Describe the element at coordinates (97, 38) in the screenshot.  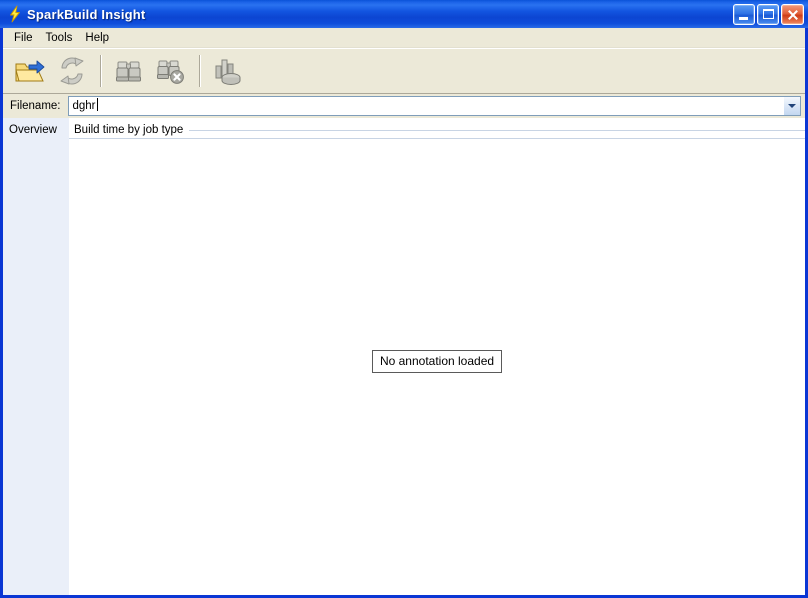
I see `menu-item-help: Help` at that location.